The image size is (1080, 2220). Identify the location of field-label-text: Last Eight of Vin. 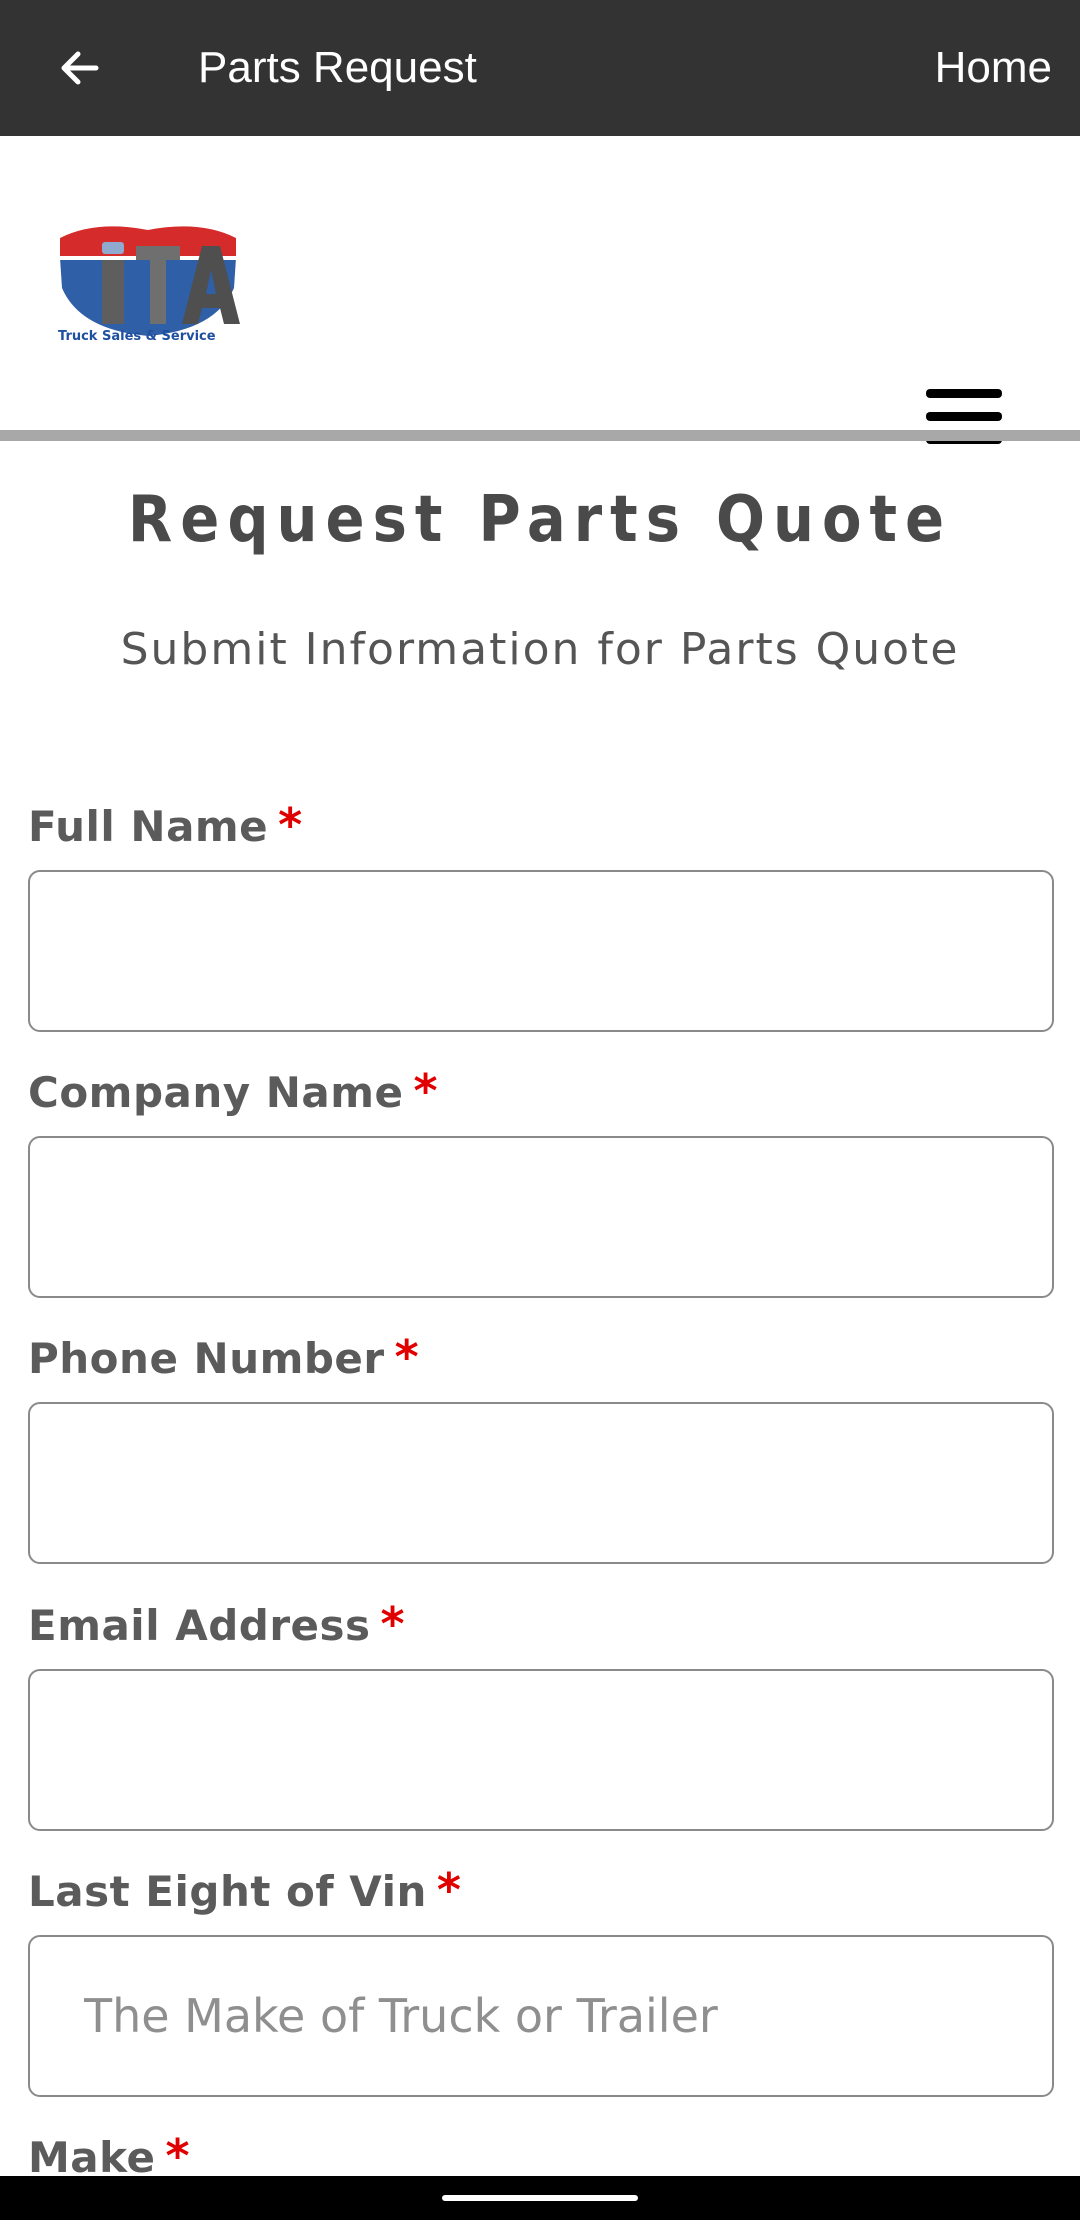
(227, 1891).